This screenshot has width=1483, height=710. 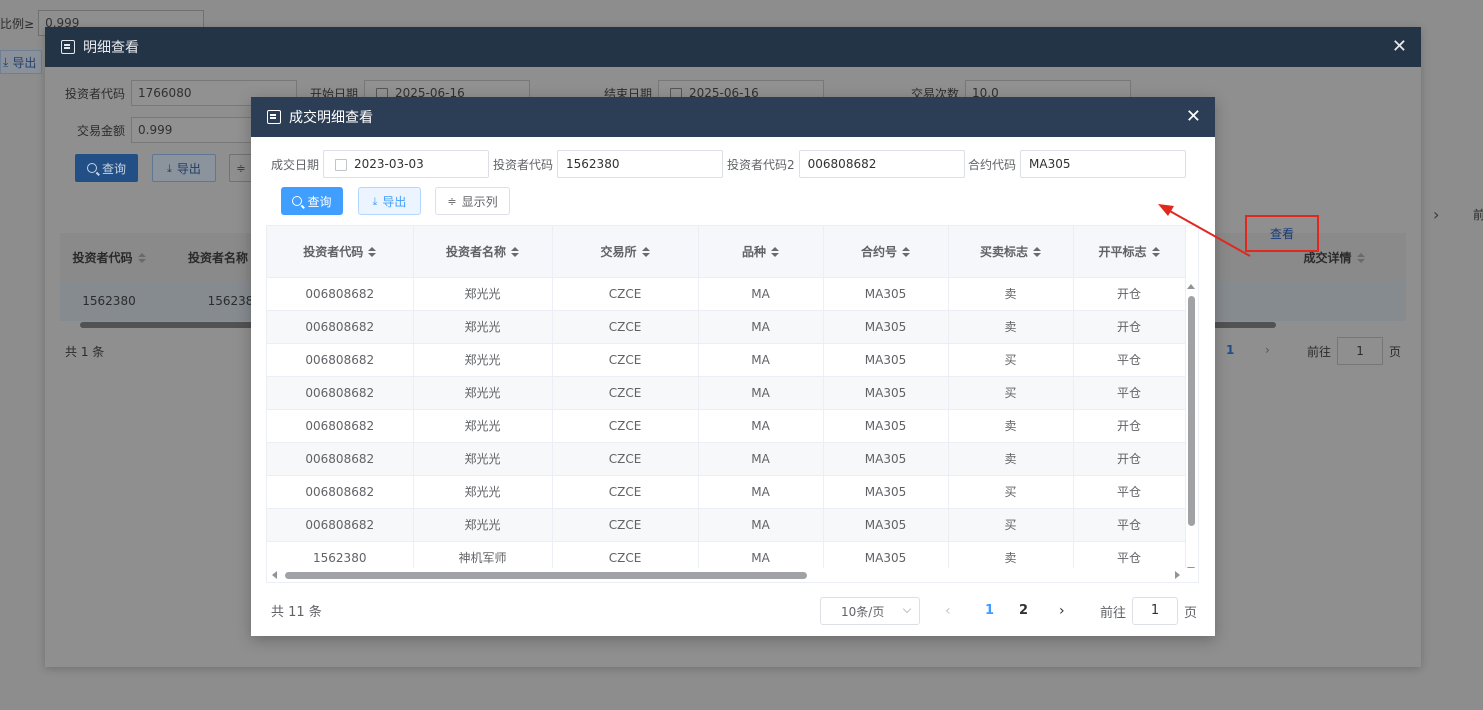 I want to click on goto-page: 前往 1 页, so click(x=1148, y=611).